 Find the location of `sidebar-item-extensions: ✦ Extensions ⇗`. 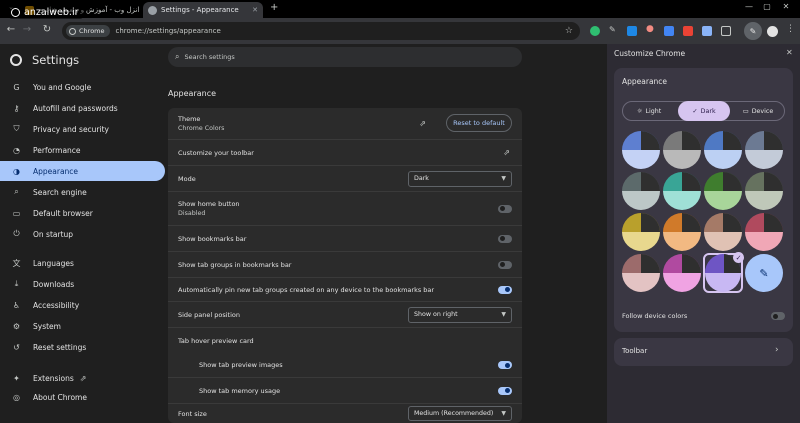

sidebar-item-extensions: ✦ Extensions ⇗ is located at coordinates (82, 378).